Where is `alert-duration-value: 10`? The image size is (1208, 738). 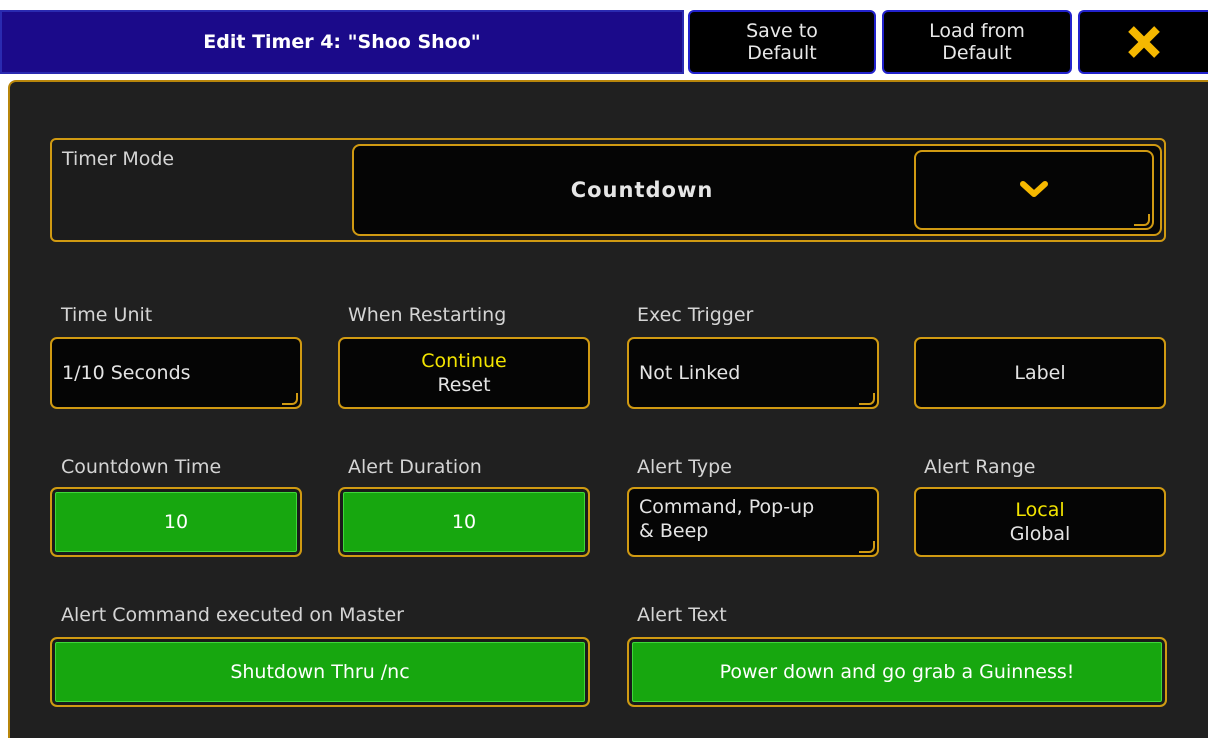 alert-duration-value: 10 is located at coordinates (464, 522).